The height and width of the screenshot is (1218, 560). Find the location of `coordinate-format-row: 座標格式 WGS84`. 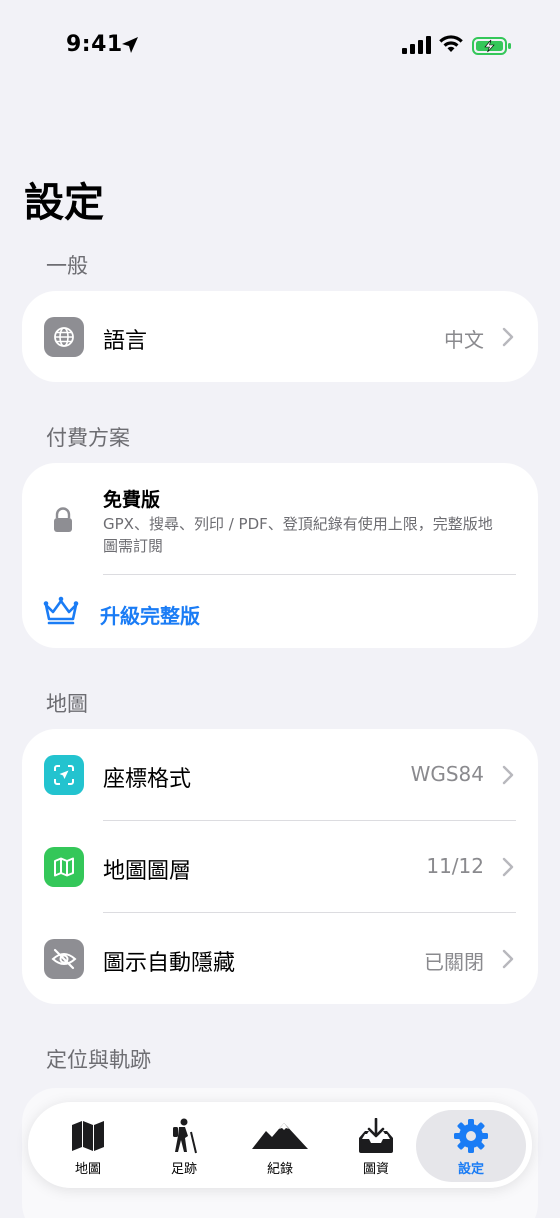

coordinate-format-row: 座標格式 WGS84 is located at coordinates (280, 775).